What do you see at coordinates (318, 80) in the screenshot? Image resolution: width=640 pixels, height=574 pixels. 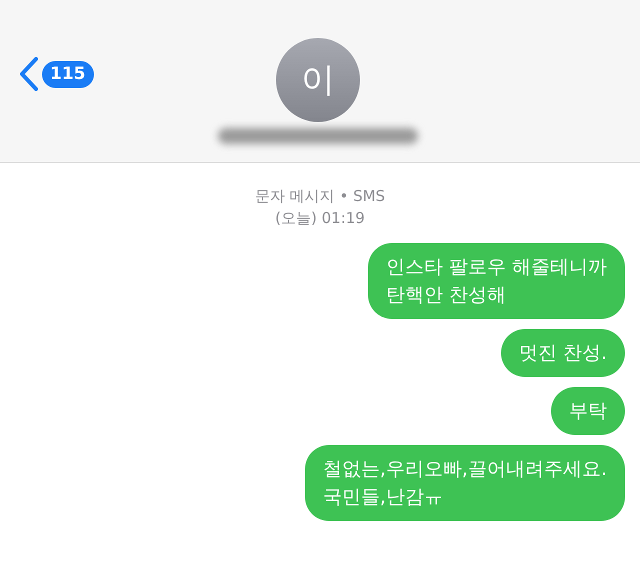 I see `contact-avatar: 이` at bounding box center [318, 80].